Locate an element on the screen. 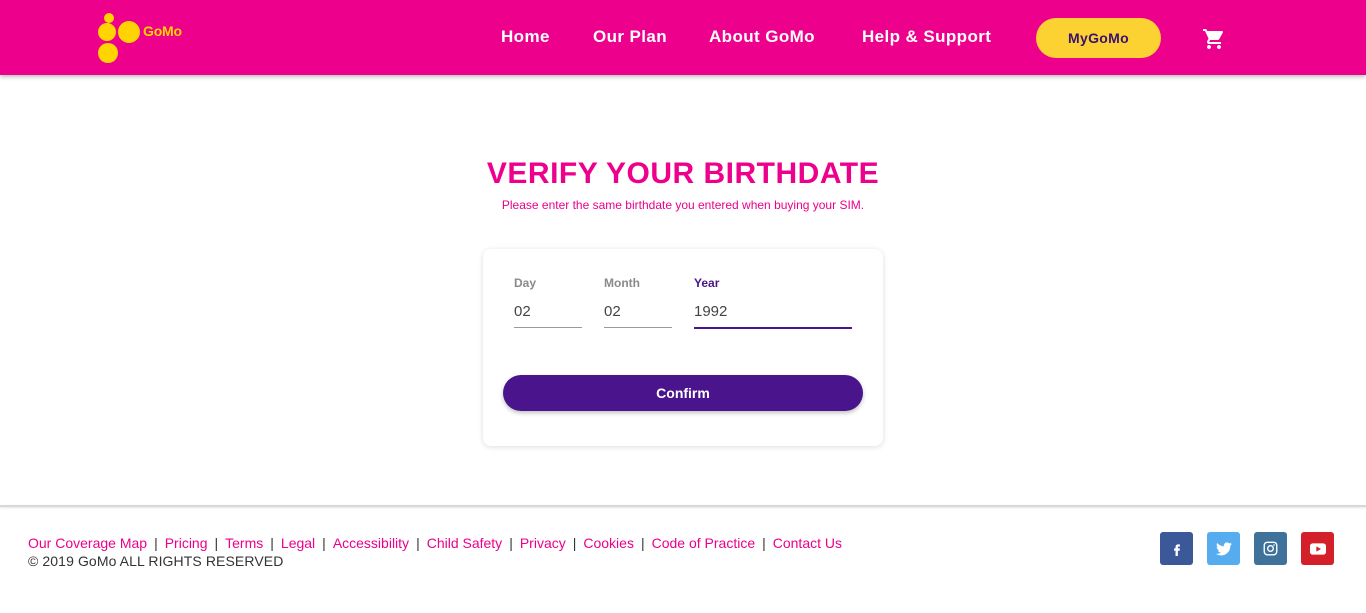 The width and height of the screenshot is (1366, 613). day-label: Day is located at coordinates (525, 283).